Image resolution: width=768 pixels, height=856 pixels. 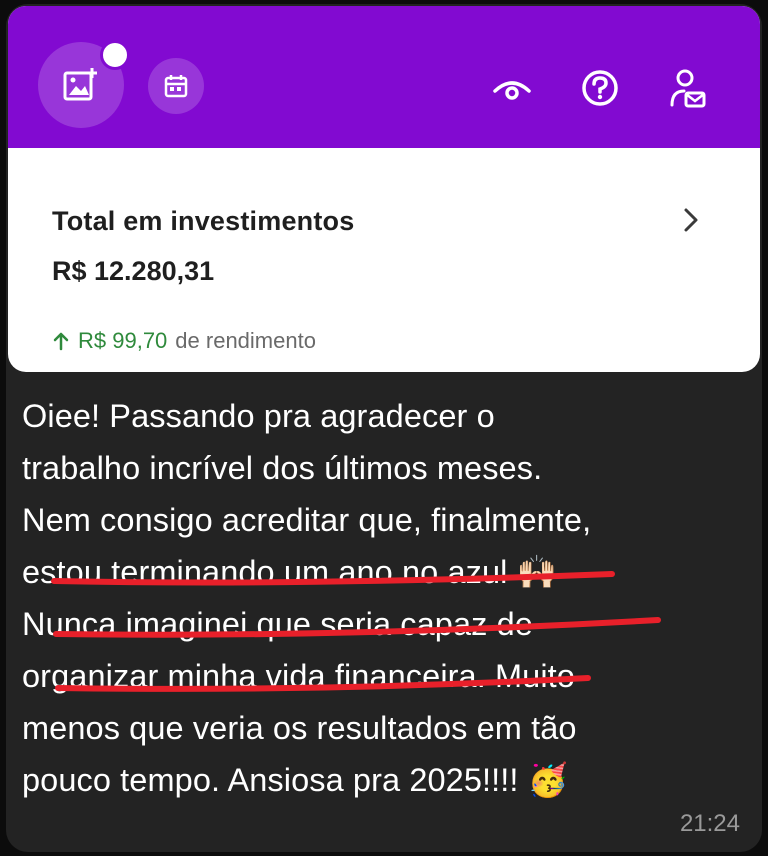 I want to click on help-icon, so click(x=600, y=88).